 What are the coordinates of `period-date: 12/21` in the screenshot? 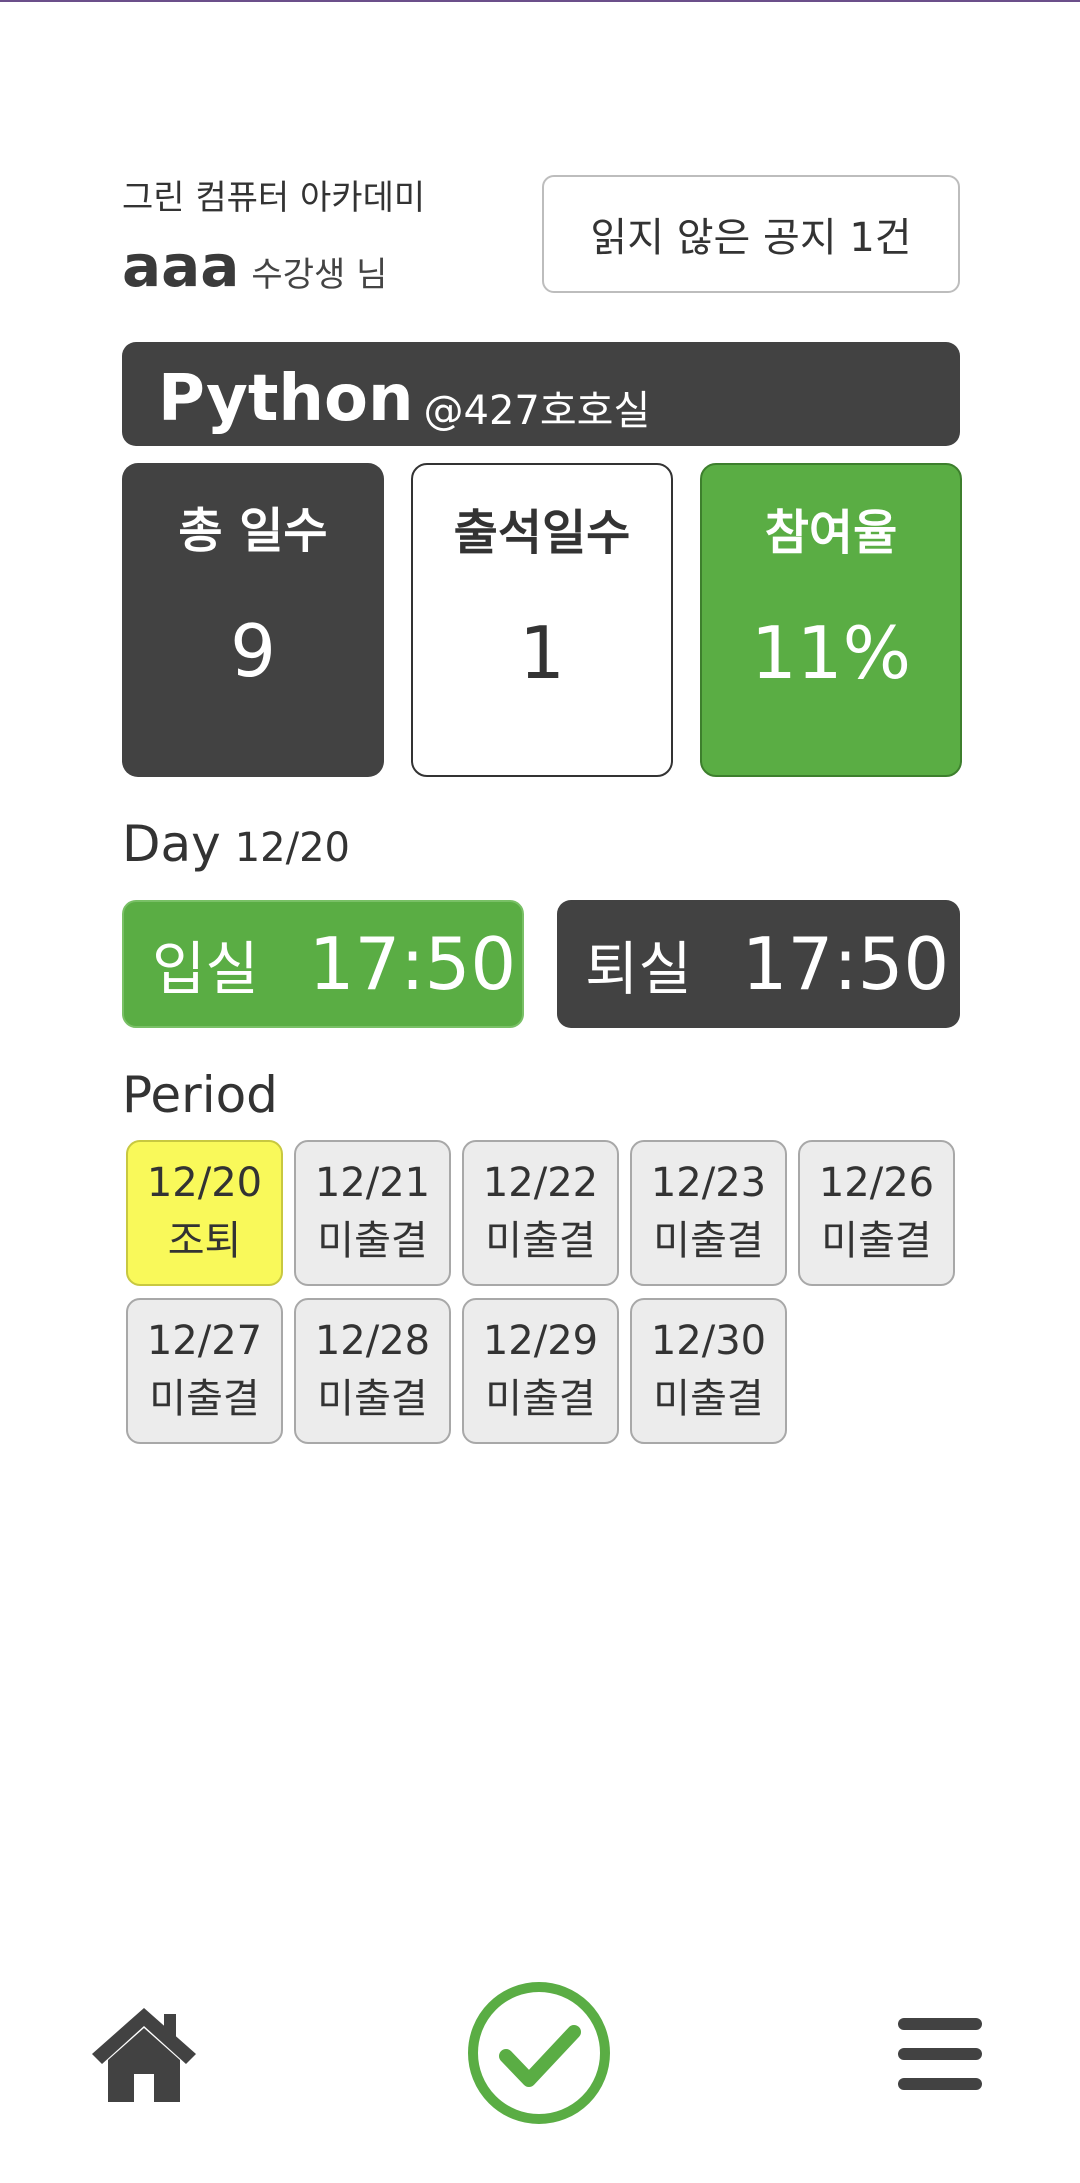 It's located at (372, 1183).